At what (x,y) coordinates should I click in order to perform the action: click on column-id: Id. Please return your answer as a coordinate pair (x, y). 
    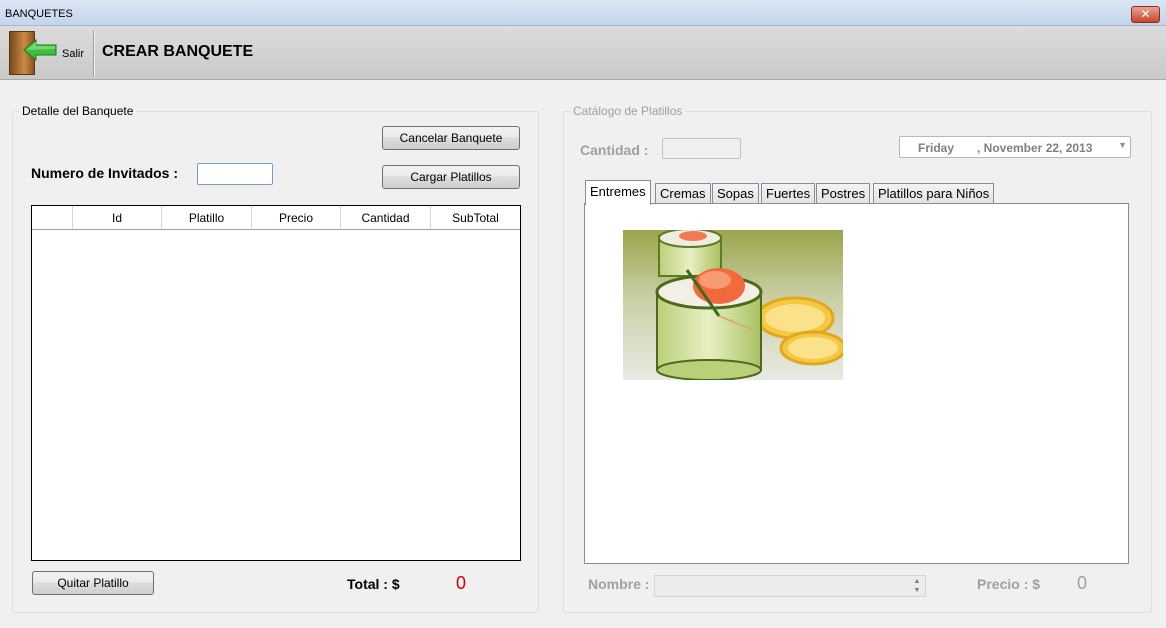
    Looking at the image, I should click on (117, 217).